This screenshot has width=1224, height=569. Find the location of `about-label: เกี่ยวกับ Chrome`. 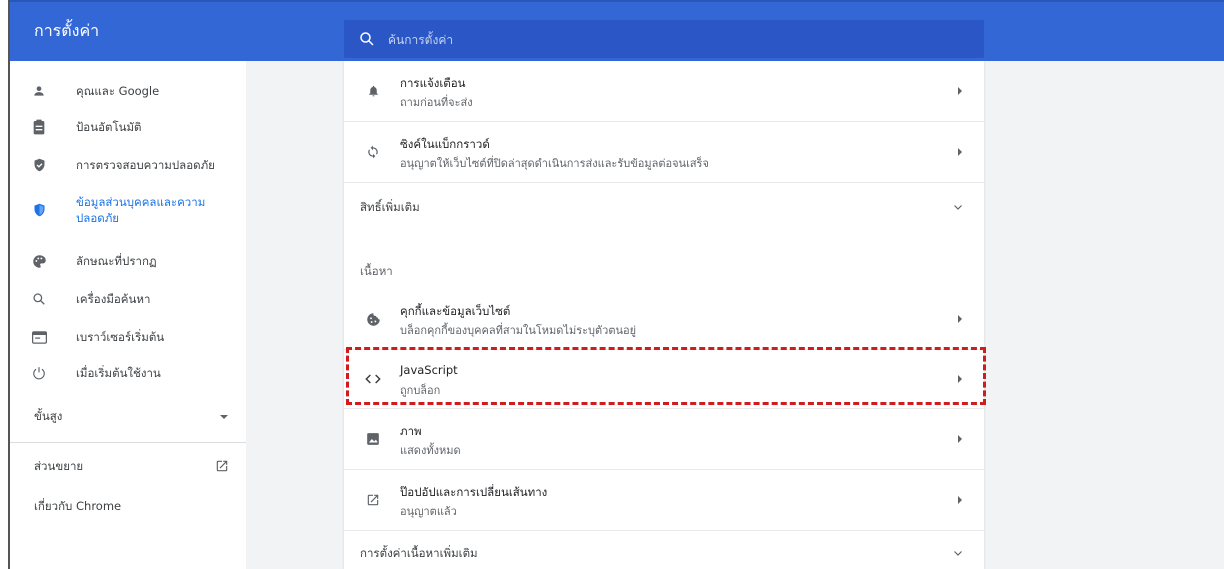

about-label: เกี่ยวกับ Chrome is located at coordinates (78, 506).